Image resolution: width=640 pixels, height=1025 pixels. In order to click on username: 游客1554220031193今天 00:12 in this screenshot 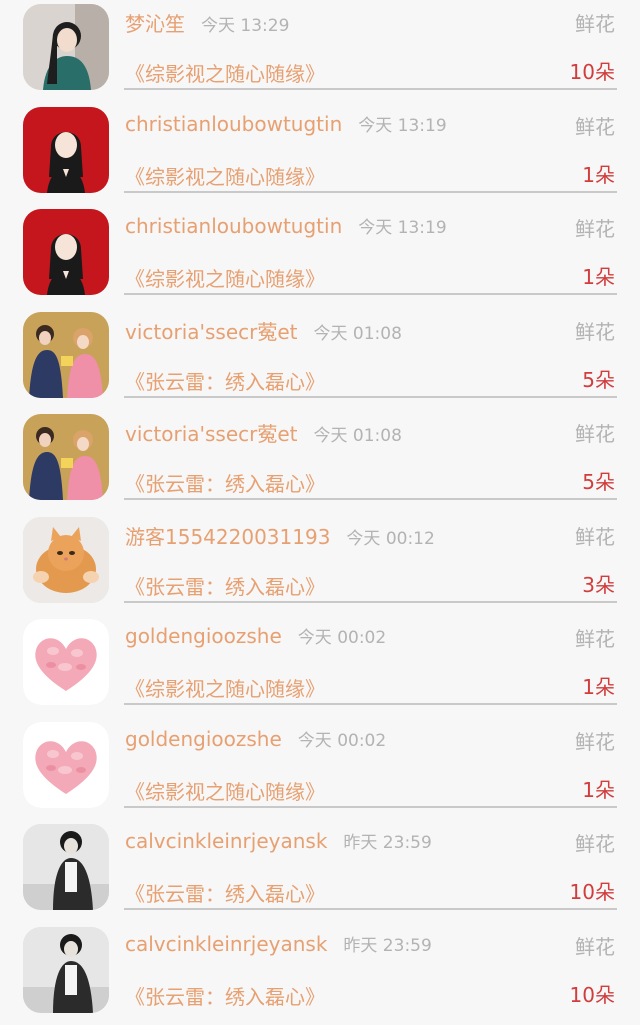, I will do `click(280, 535)`.